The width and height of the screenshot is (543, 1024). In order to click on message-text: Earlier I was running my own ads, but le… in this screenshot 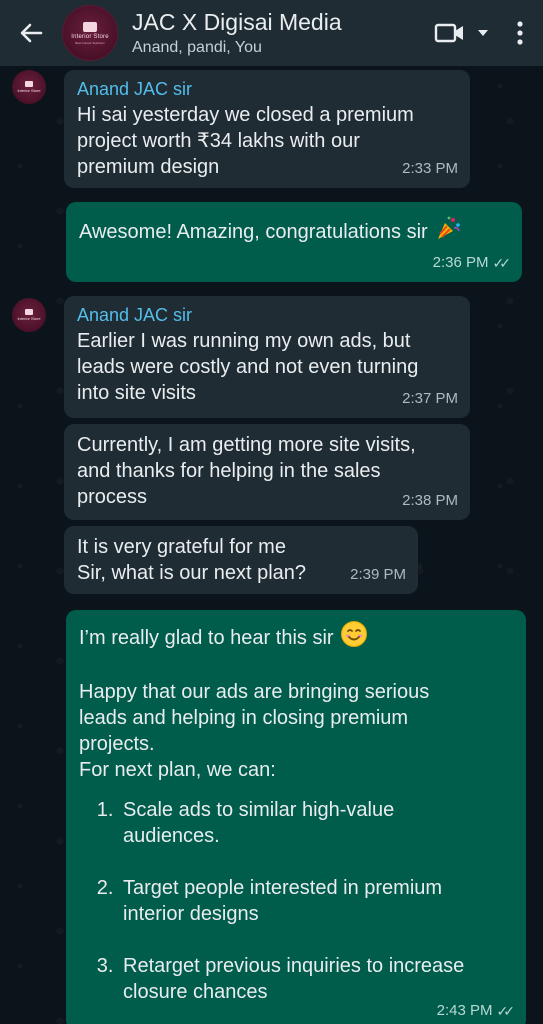, I will do `click(248, 367)`.